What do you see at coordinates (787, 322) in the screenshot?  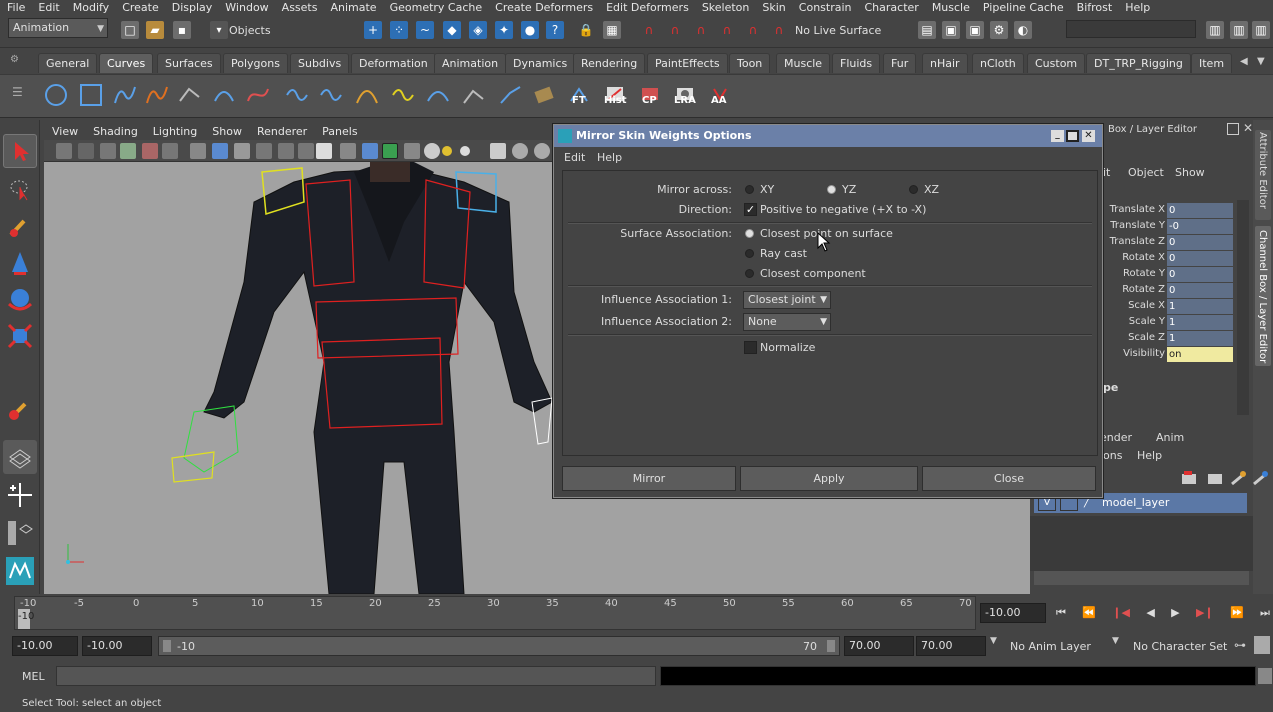 I see `influence-association-2-dropdown: None ▼` at bounding box center [787, 322].